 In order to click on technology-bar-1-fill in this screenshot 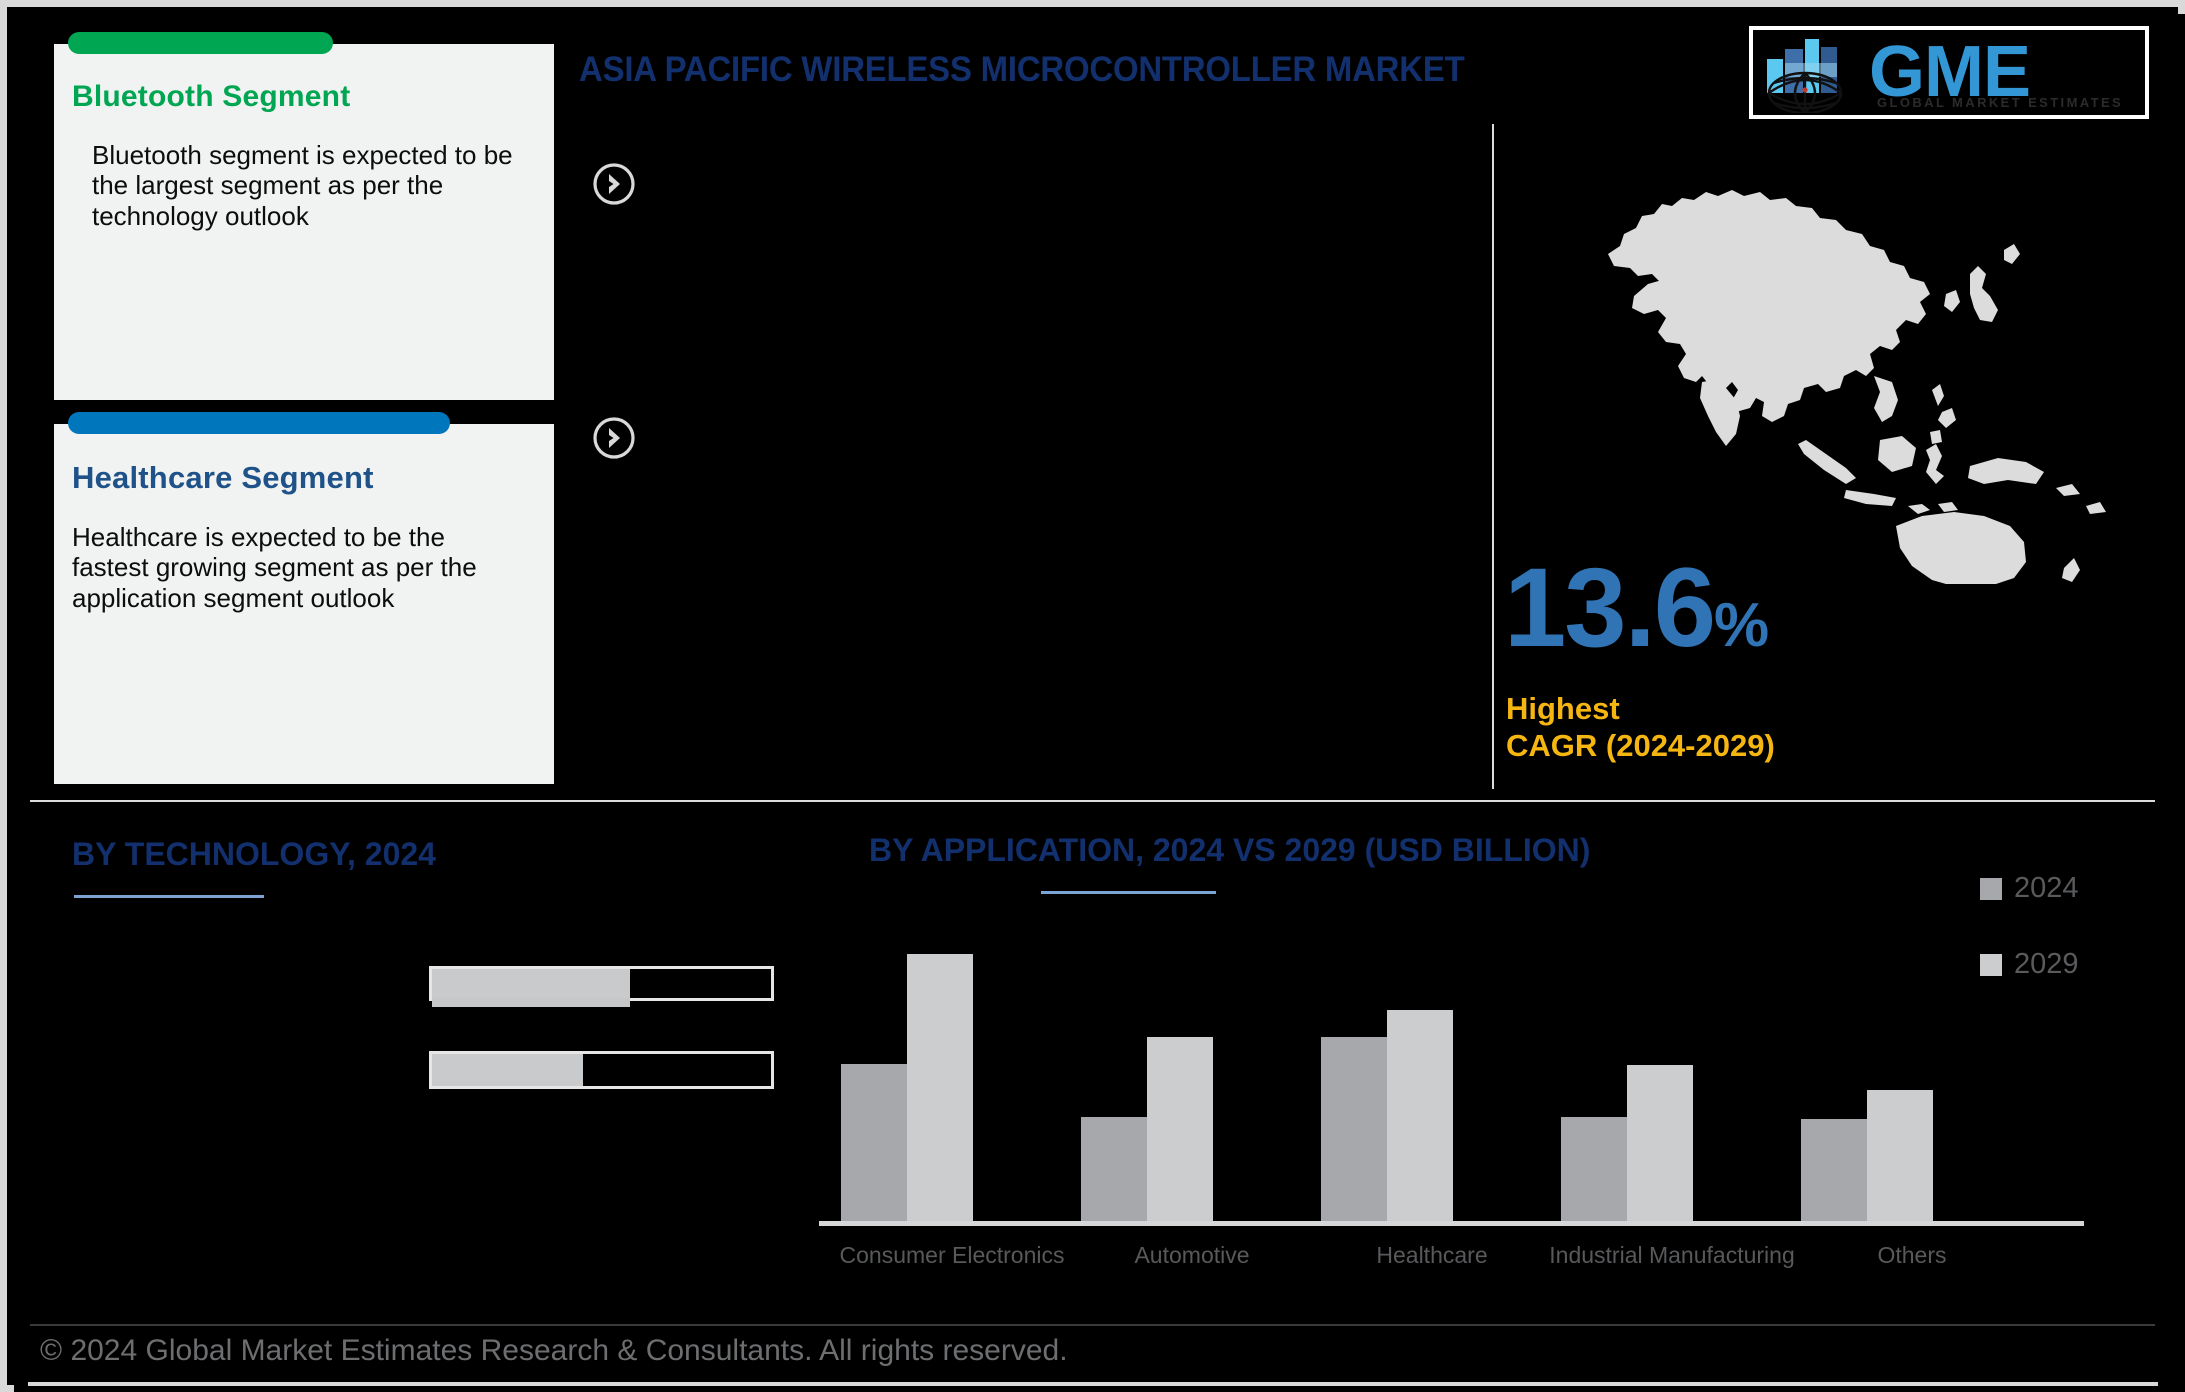, I will do `click(531, 983)`.